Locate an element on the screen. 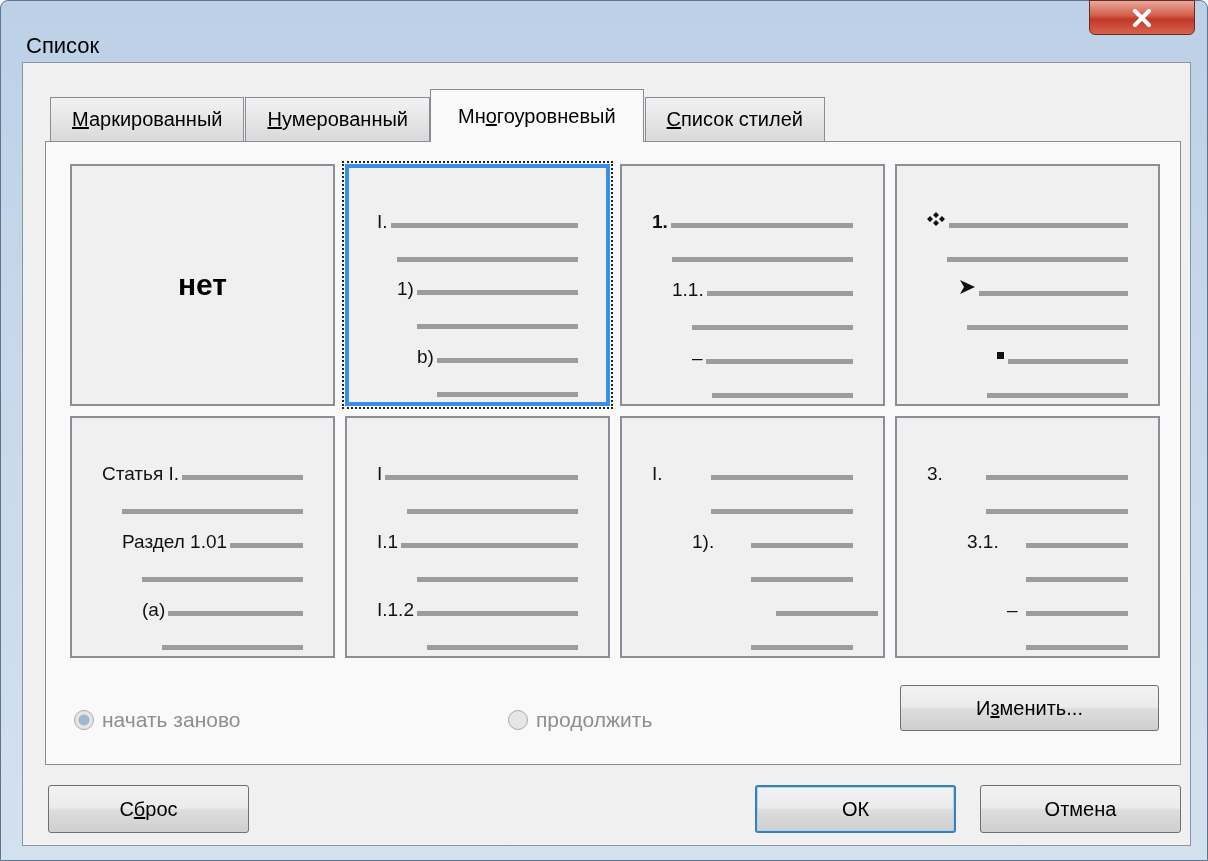 The height and width of the screenshot is (861, 1208). list-marker: 3. is located at coordinates (935, 474).